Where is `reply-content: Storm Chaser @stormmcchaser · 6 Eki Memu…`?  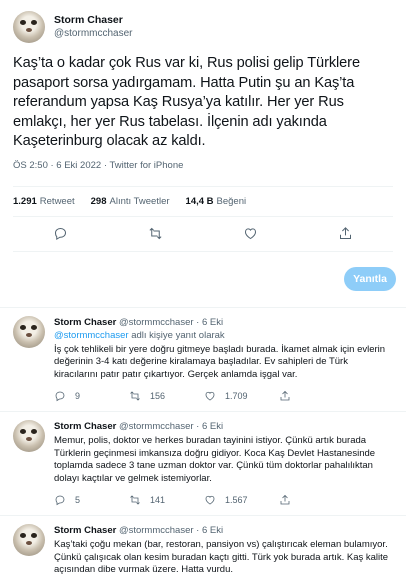 reply-content: Storm Chaser @stormmcchaser · 6 Eki Memu… is located at coordinates (223, 467).